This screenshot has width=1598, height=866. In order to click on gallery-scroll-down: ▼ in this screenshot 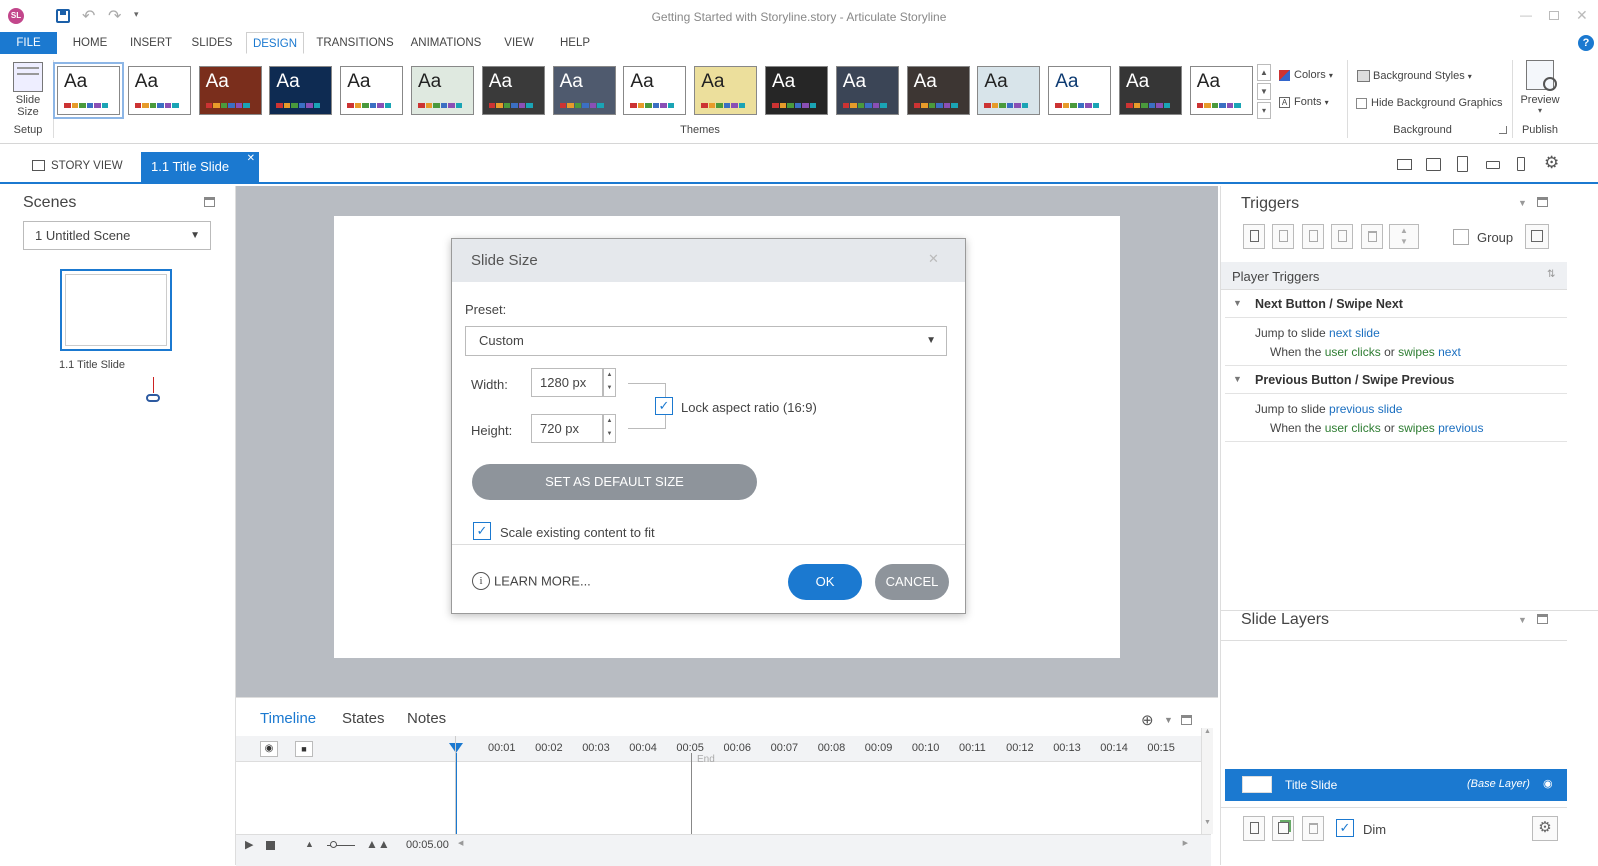, I will do `click(1264, 91)`.